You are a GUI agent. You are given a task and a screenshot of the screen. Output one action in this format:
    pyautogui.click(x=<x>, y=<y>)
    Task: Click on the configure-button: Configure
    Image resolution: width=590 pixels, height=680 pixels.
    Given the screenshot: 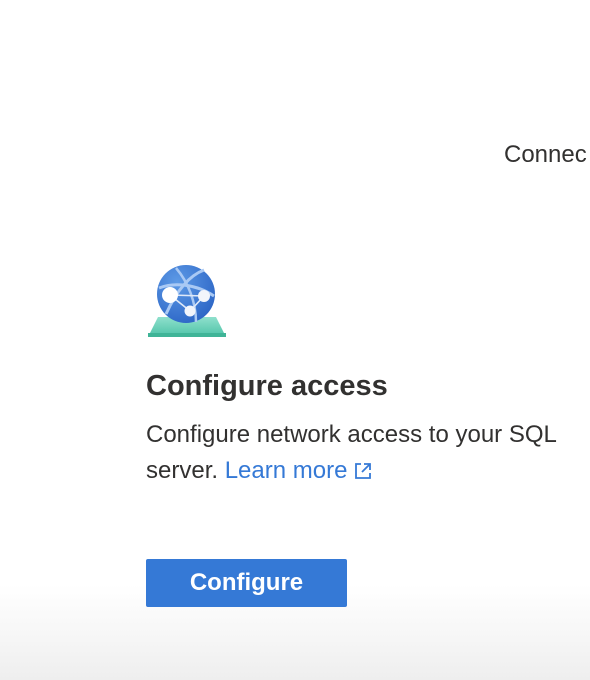 What is the action you would take?
    pyautogui.click(x=246, y=583)
    